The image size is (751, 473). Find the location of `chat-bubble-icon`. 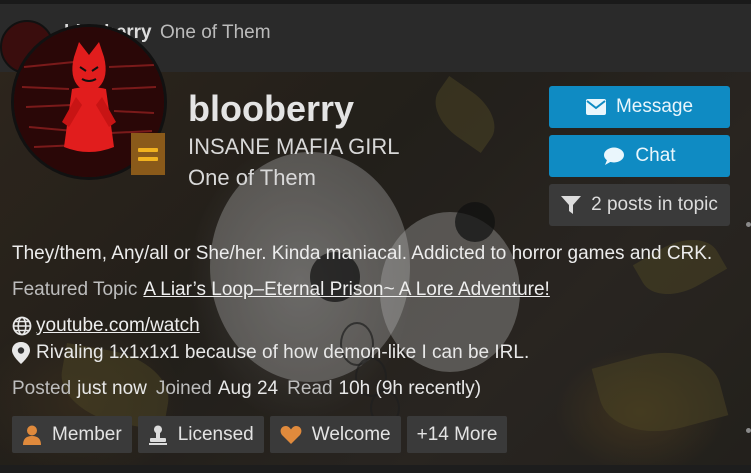

chat-bubble-icon is located at coordinates (614, 156).